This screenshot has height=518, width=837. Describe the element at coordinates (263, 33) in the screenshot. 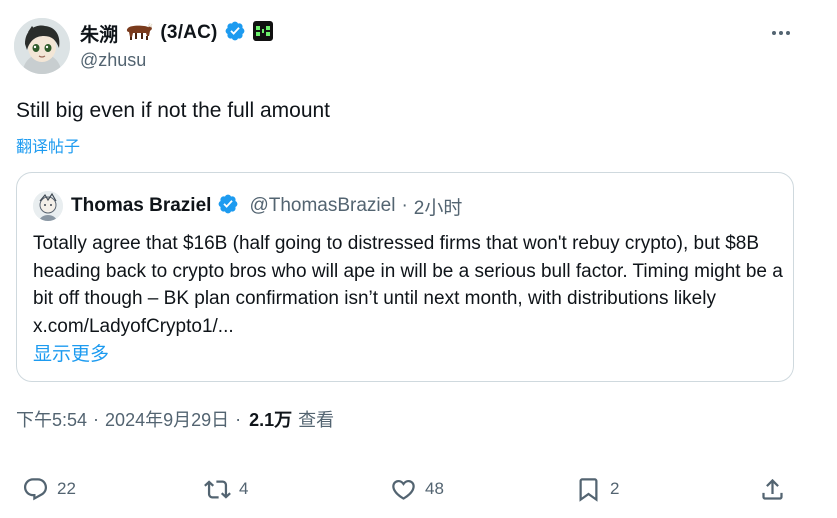

I see `affiliate-badge-icon` at that location.